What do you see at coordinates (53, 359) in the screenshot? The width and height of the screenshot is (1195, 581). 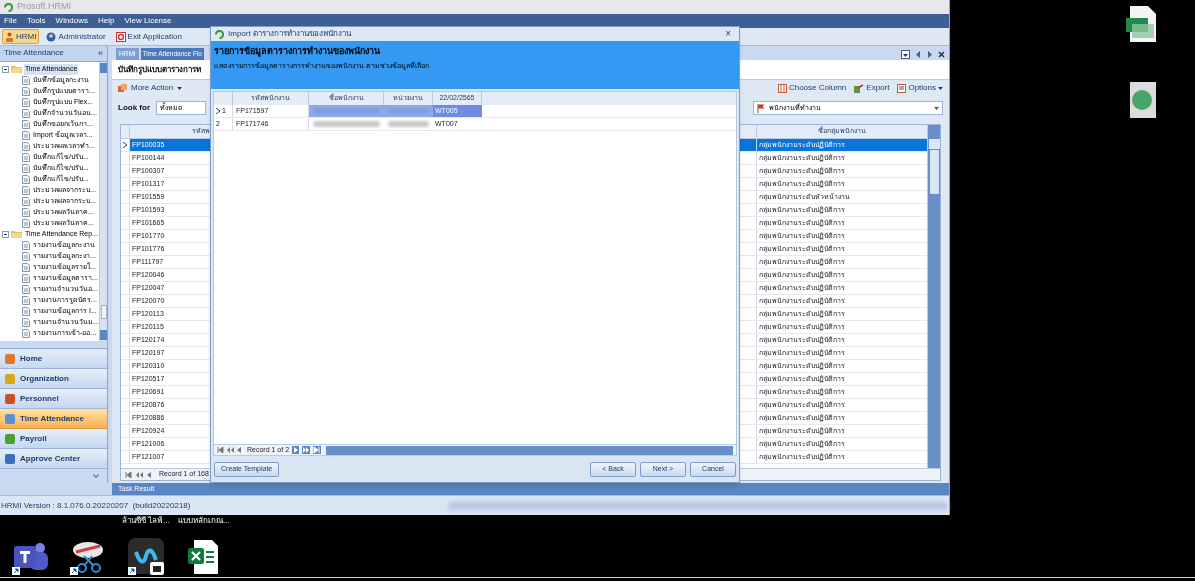 I see `nav-button: Home` at bounding box center [53, 359].